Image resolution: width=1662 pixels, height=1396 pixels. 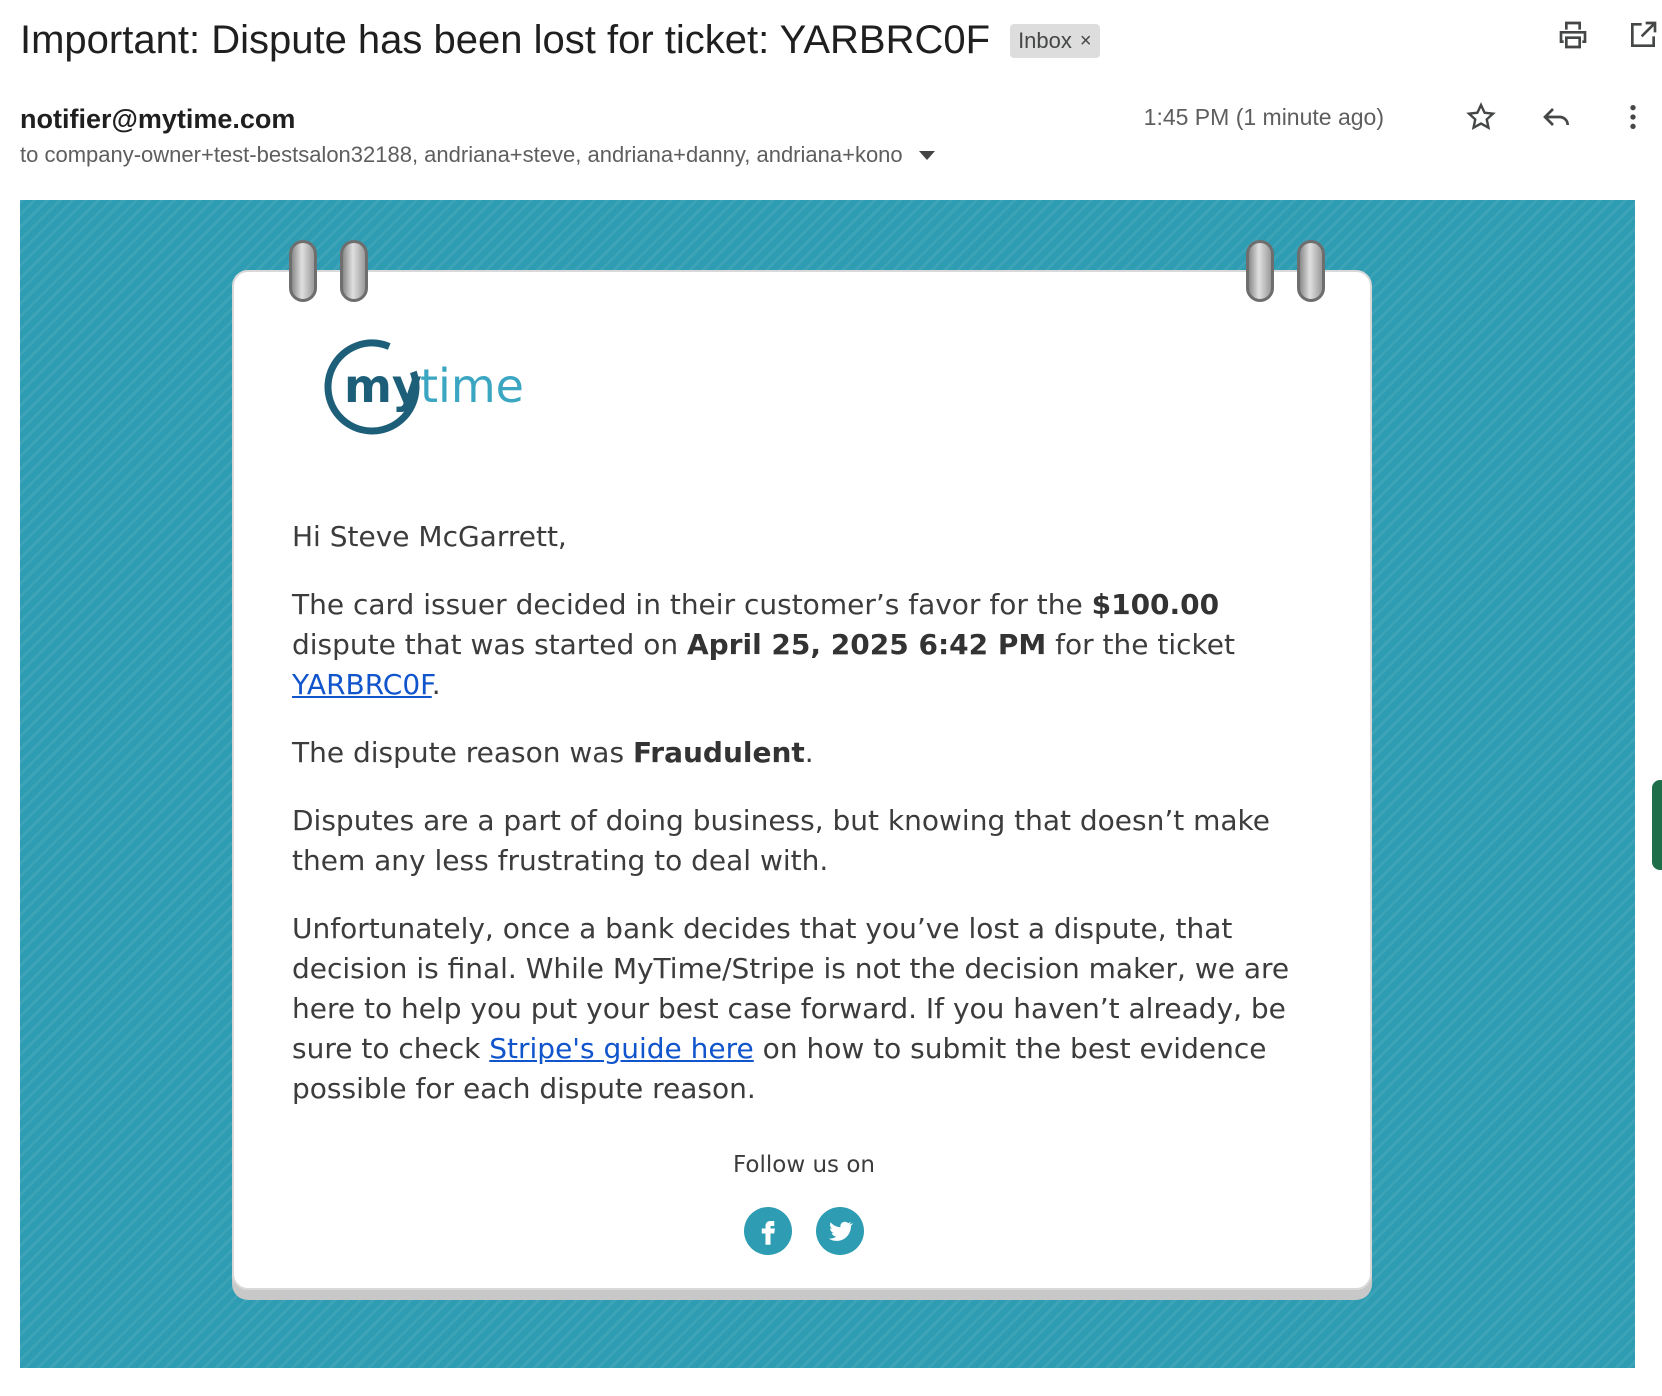 What do you see at coordinates (768, 1231) in the screenshot?
I see `facebook-icon` at bounding box center [768, 1231].